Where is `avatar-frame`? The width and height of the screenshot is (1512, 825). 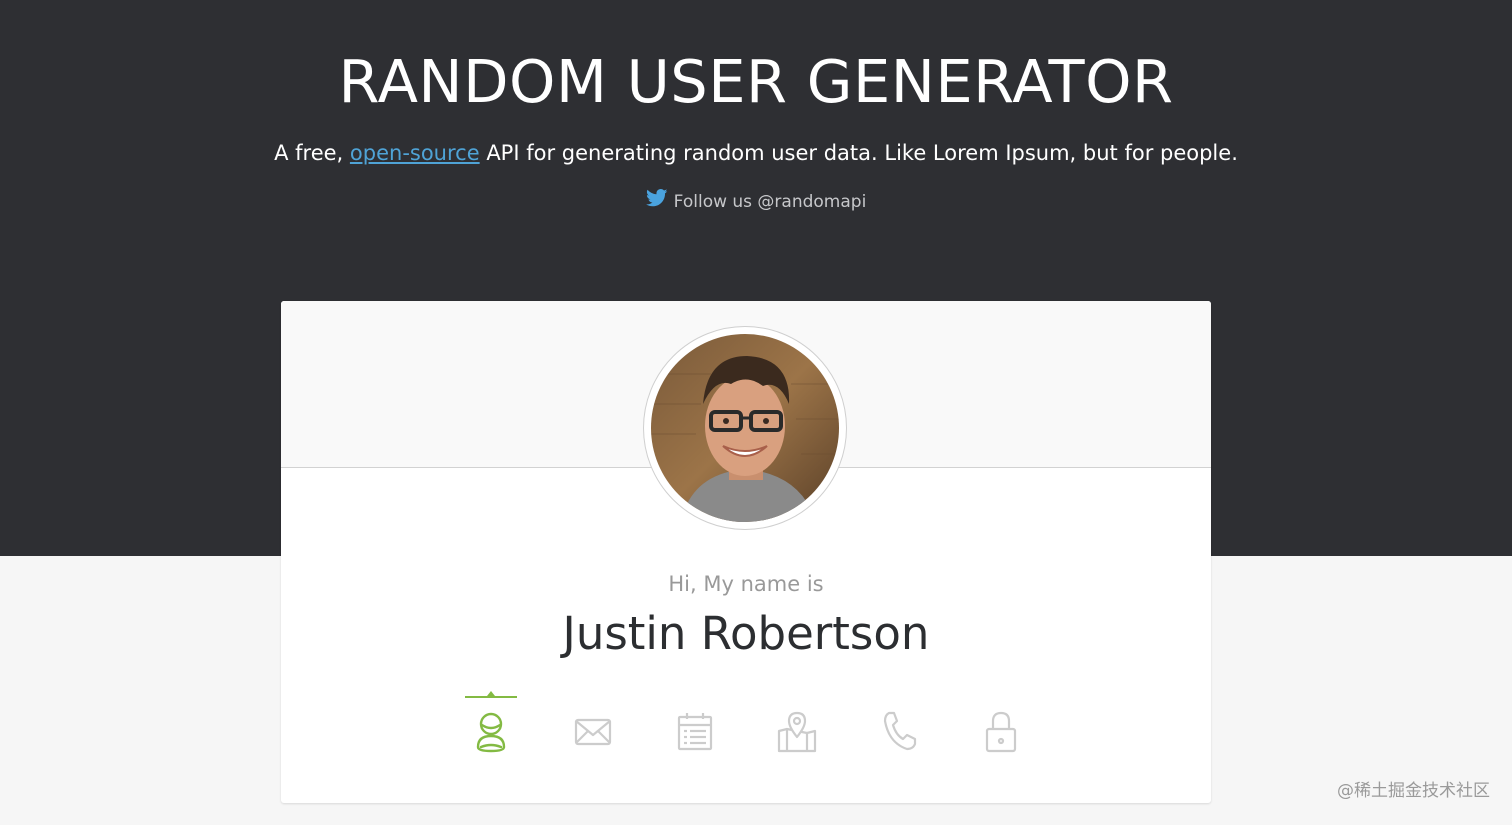
avatar-frame is located at coordinates (745, 428).